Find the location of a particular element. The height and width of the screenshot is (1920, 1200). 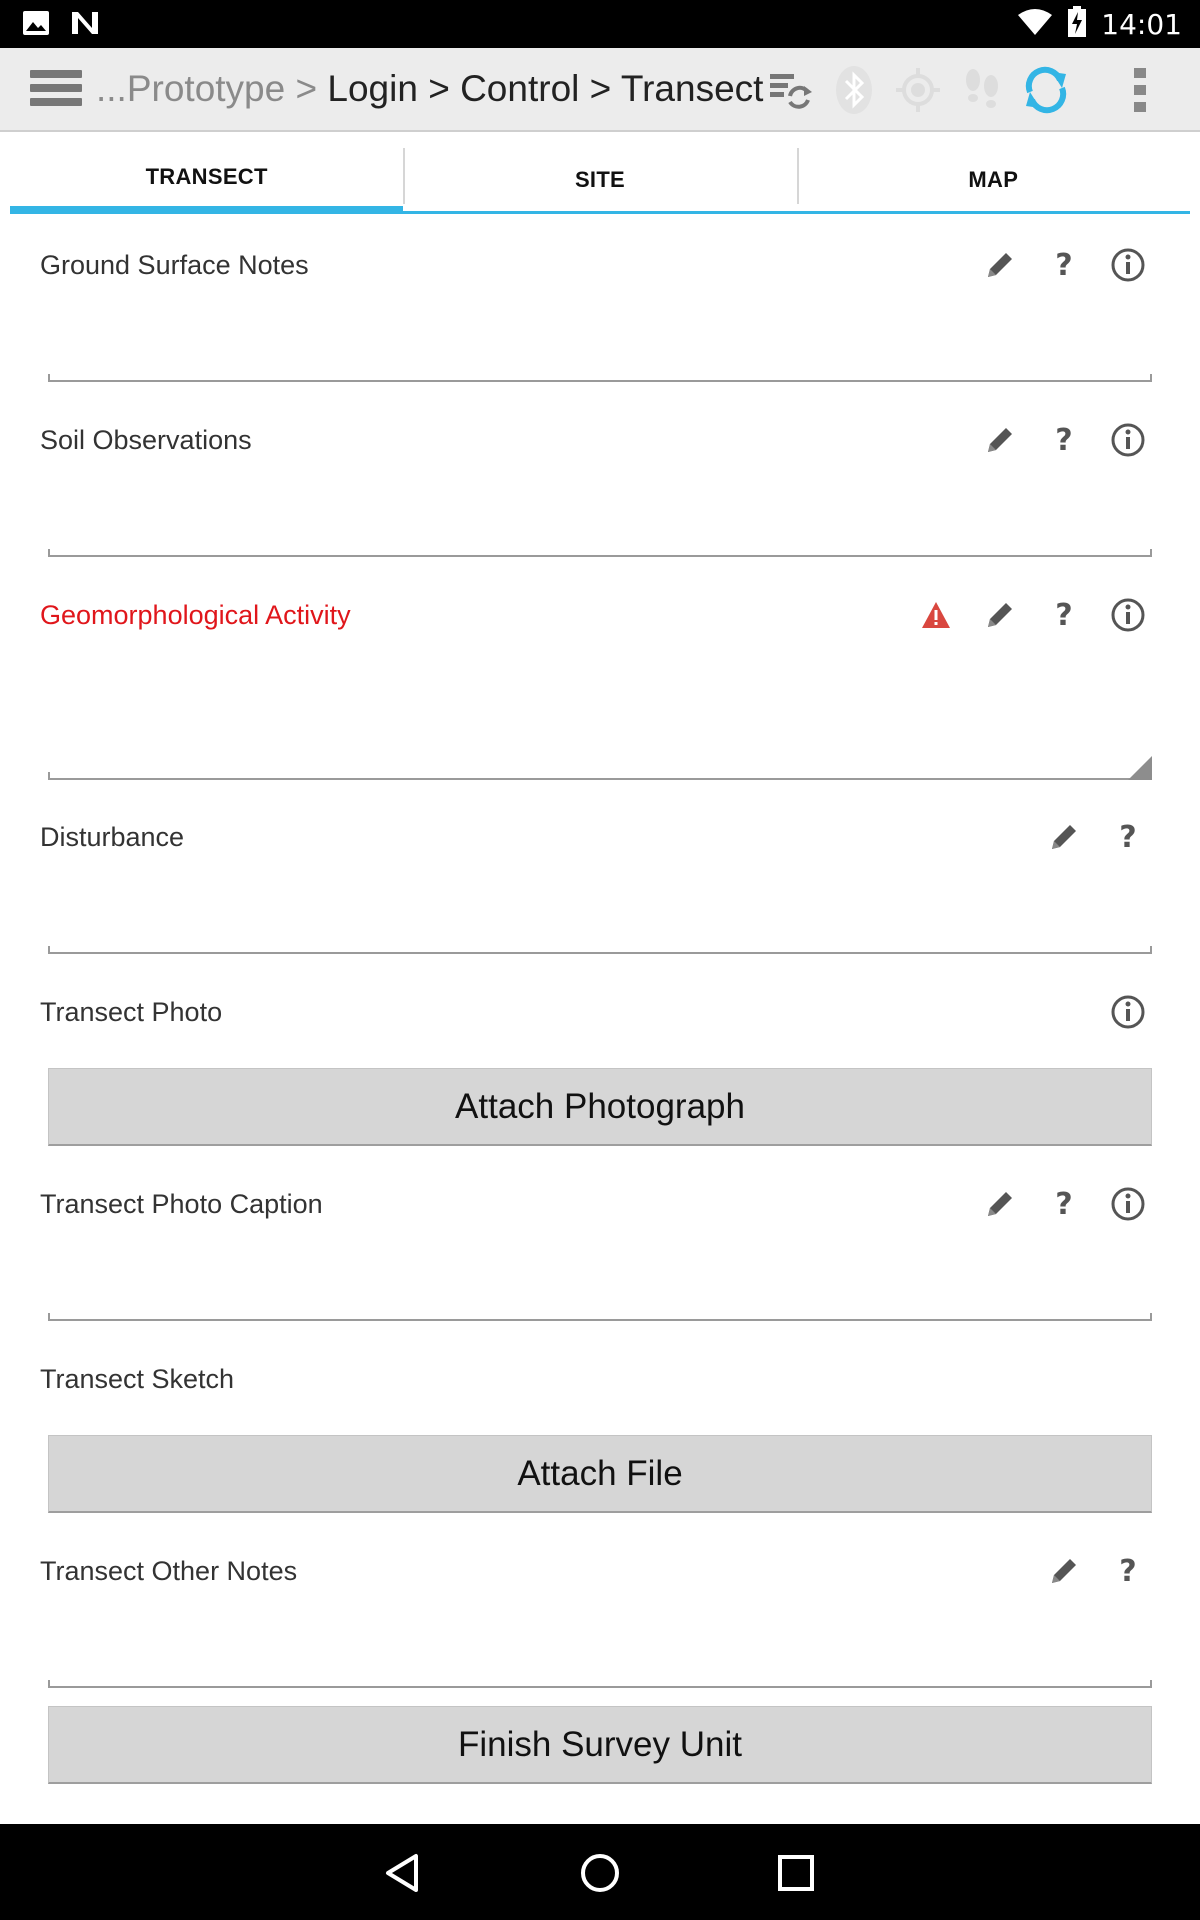

navigation-bar is located at coordinates (600, 1872).